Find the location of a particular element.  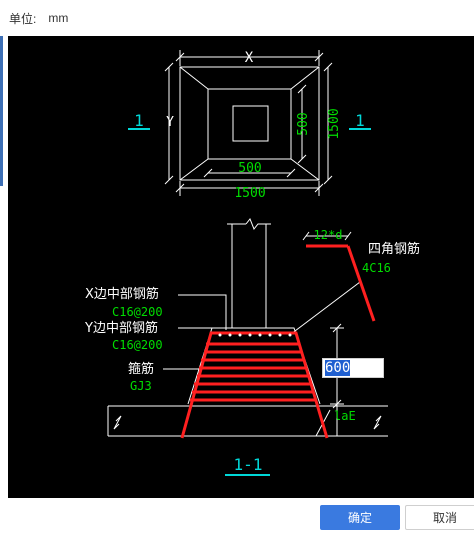

y-rebar-label: Y边中部钢筋 is located at coordinates (121, 328).